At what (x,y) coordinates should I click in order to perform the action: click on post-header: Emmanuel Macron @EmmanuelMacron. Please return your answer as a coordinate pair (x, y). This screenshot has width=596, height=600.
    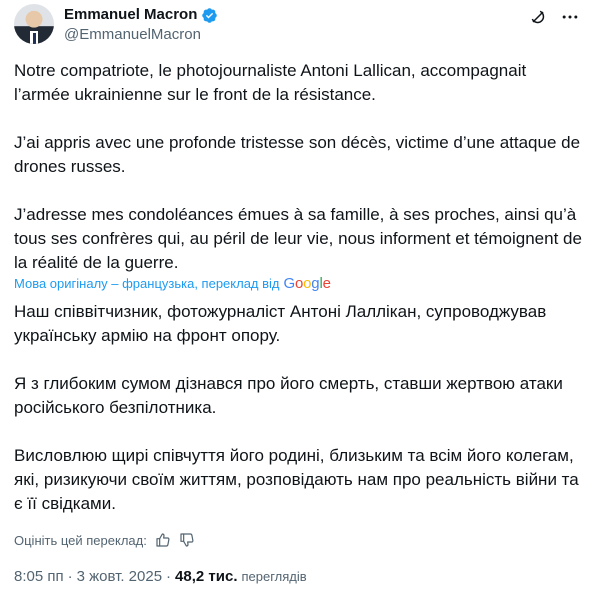
    Looking at the image, I should click on (298, 24).